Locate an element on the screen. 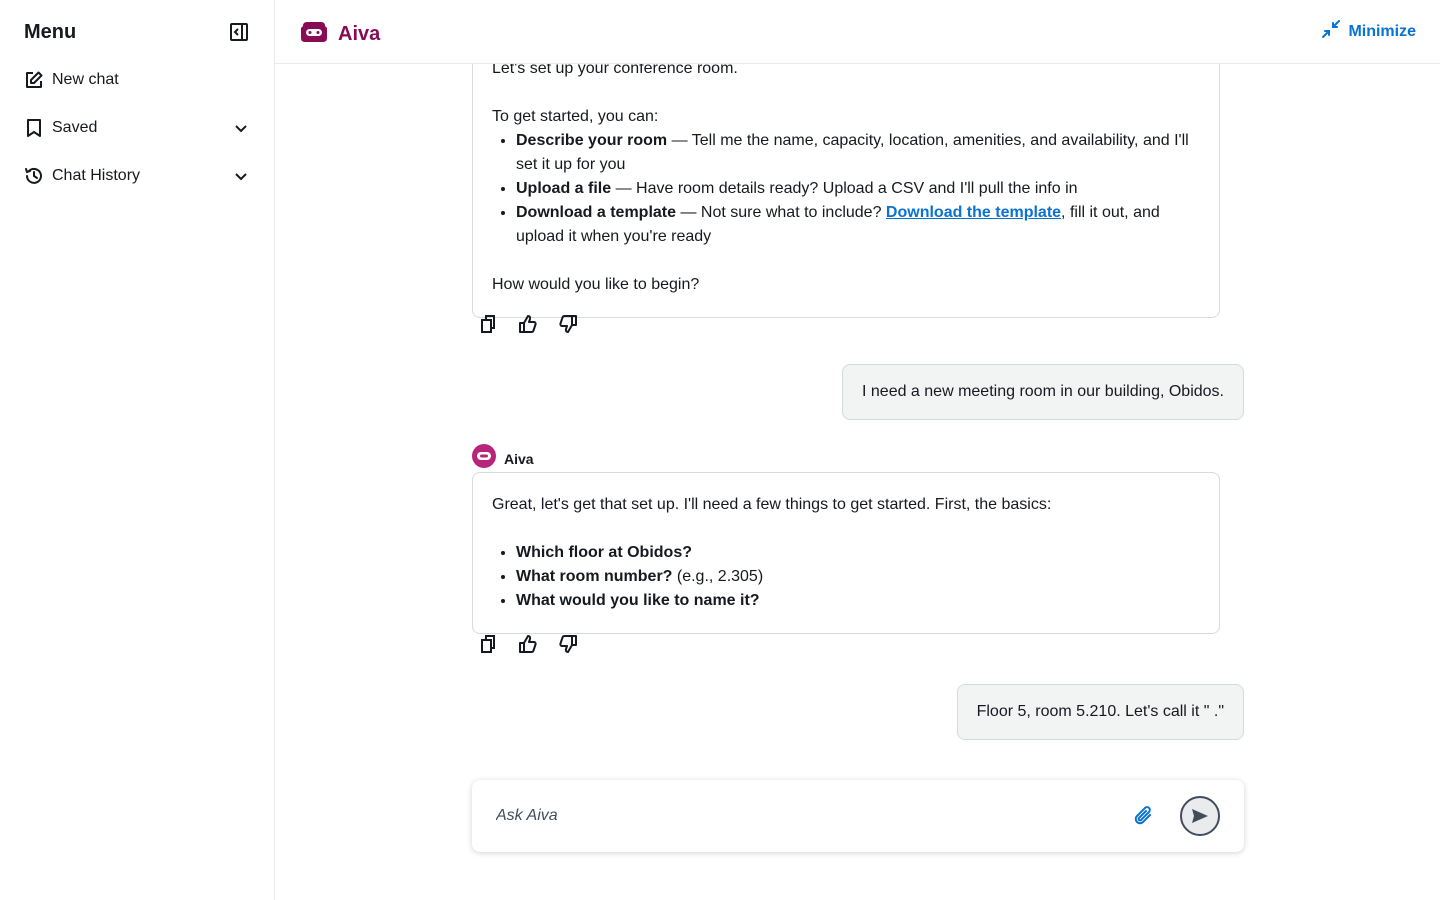 This screenshot has width=1440, height=900. paperclip-icon is located at coordinates (1144, 816).